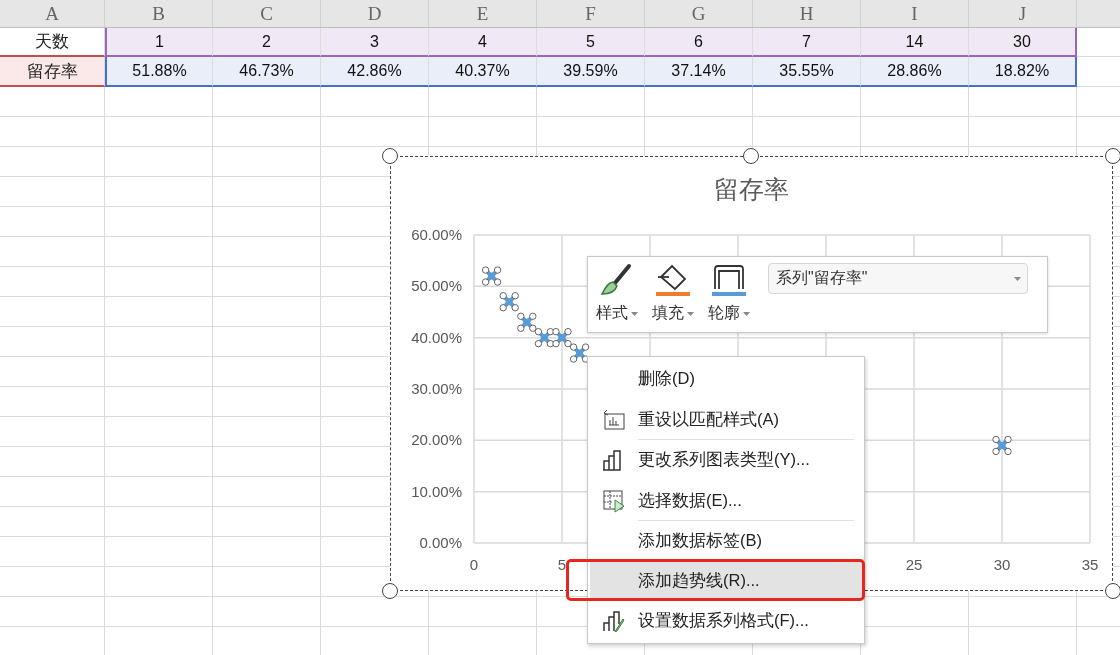 This screenshot has width=1120, height=655. Describe the element at coordinates (751, 189) in the screenshot. I see `chart-title: 留存率` at that location.